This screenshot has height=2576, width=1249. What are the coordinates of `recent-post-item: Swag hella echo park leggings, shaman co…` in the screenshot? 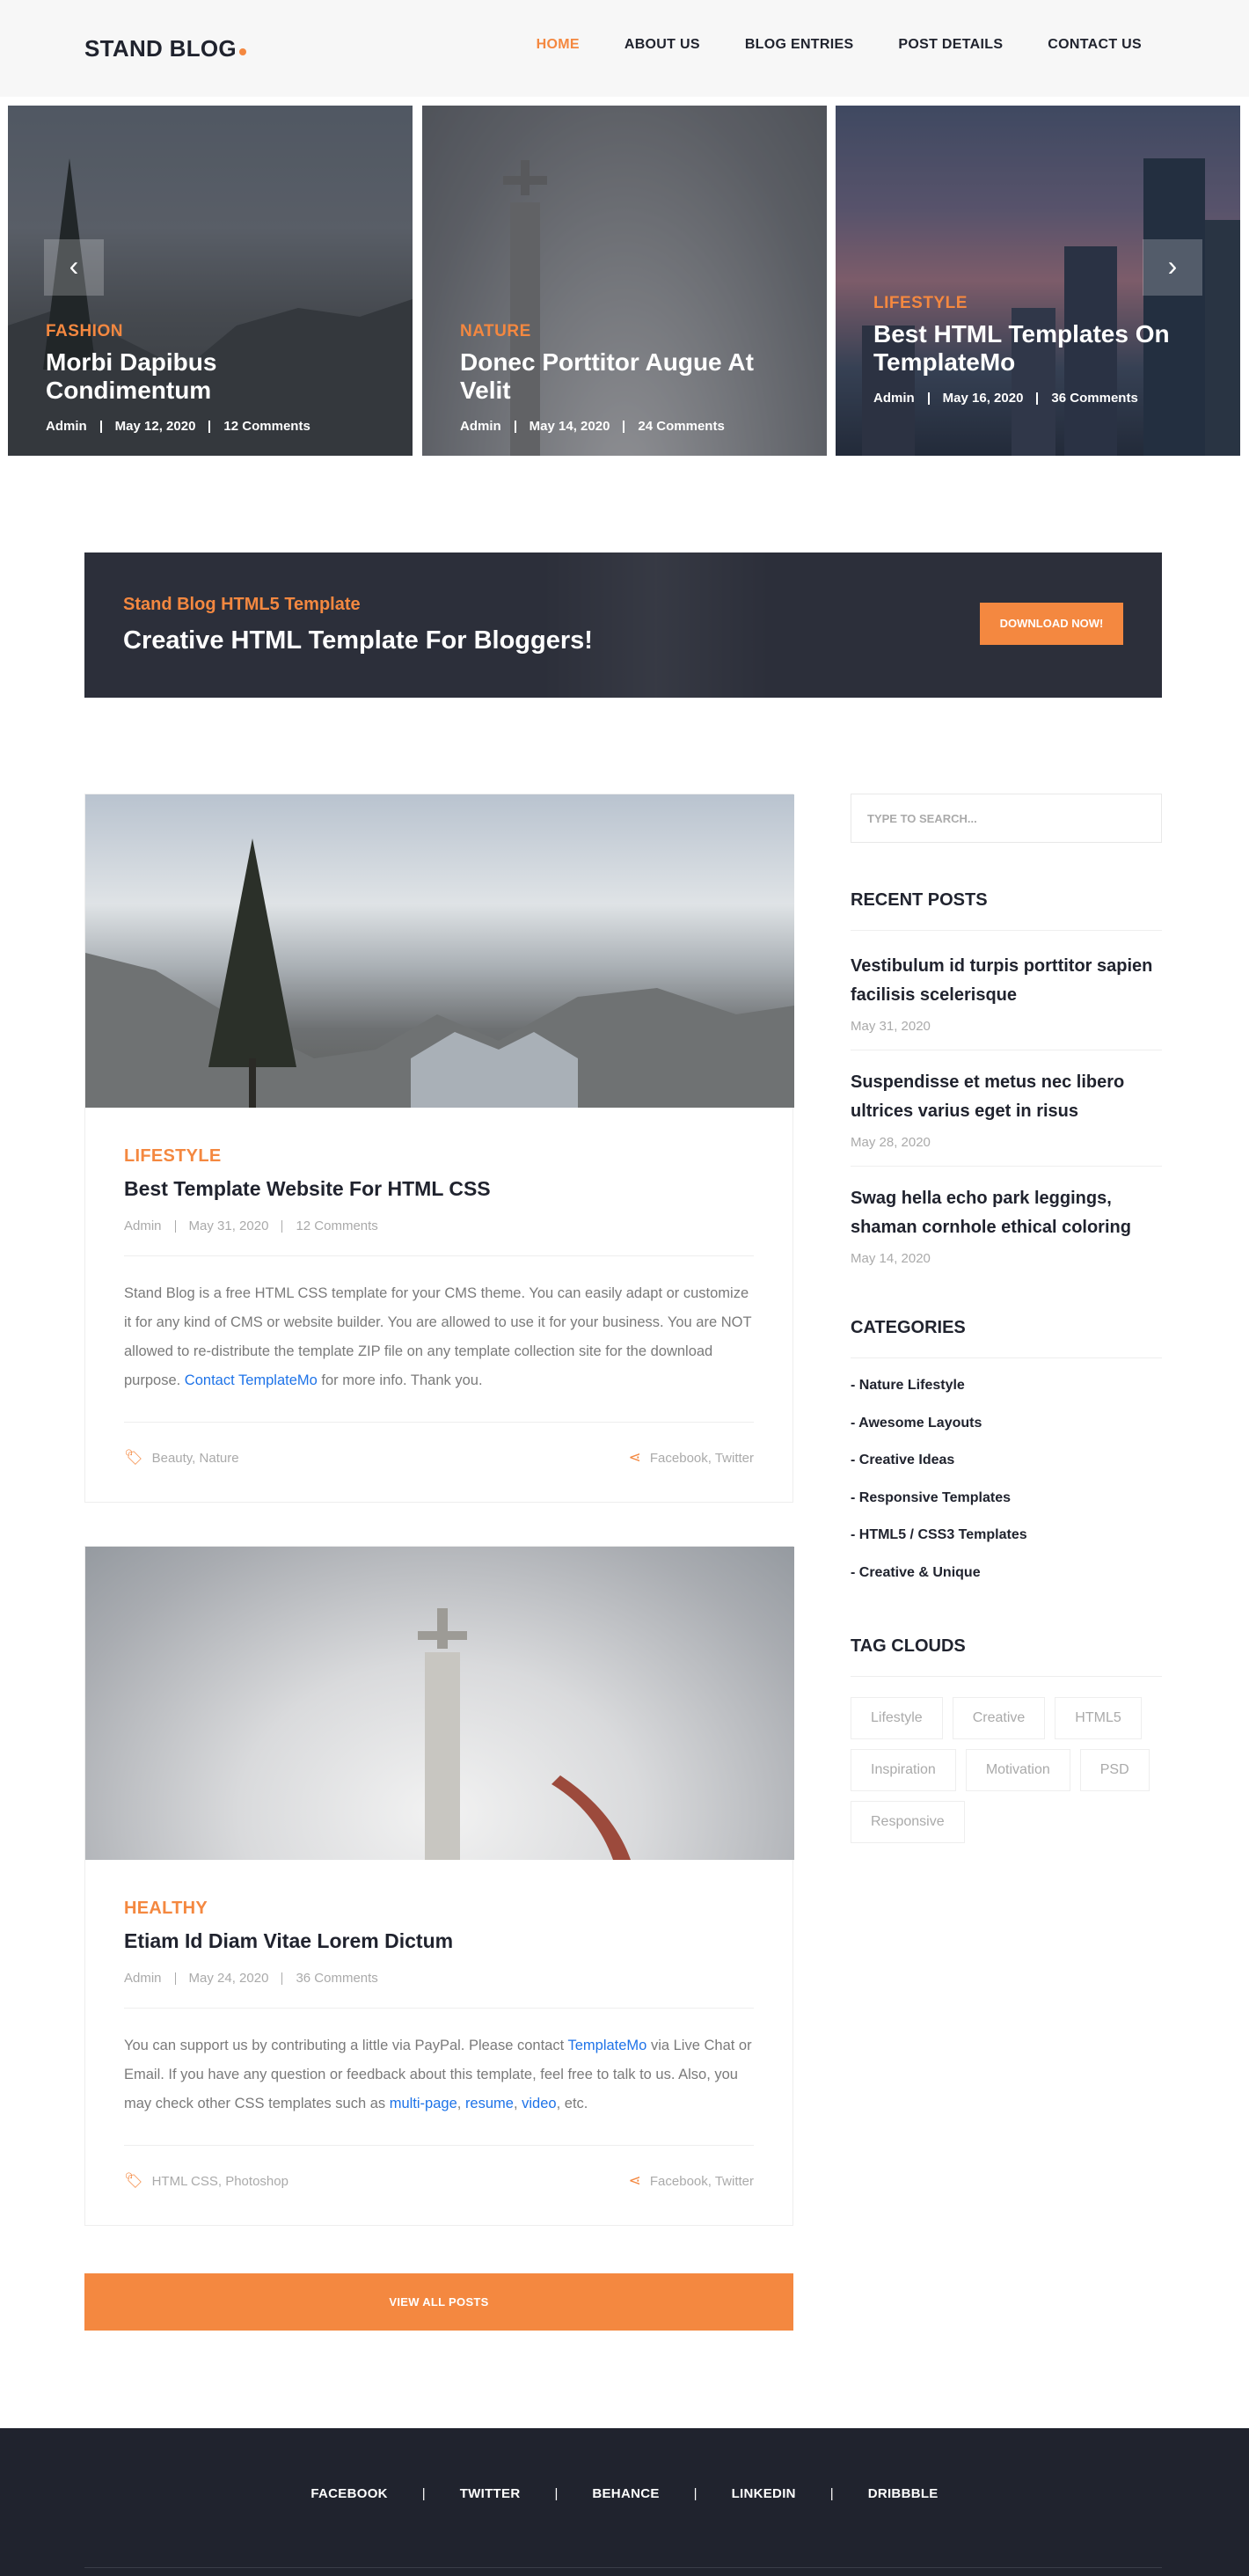 It's located at (1007, 1233).